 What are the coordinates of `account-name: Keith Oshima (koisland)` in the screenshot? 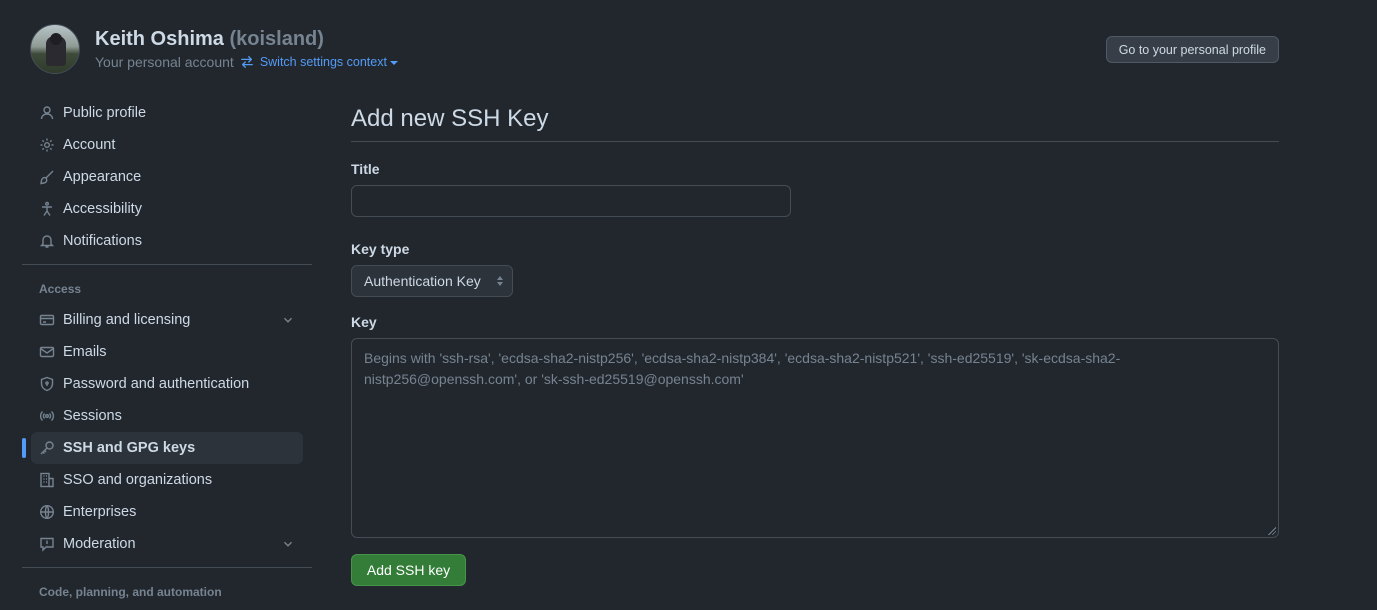 It's located at (209, 39).